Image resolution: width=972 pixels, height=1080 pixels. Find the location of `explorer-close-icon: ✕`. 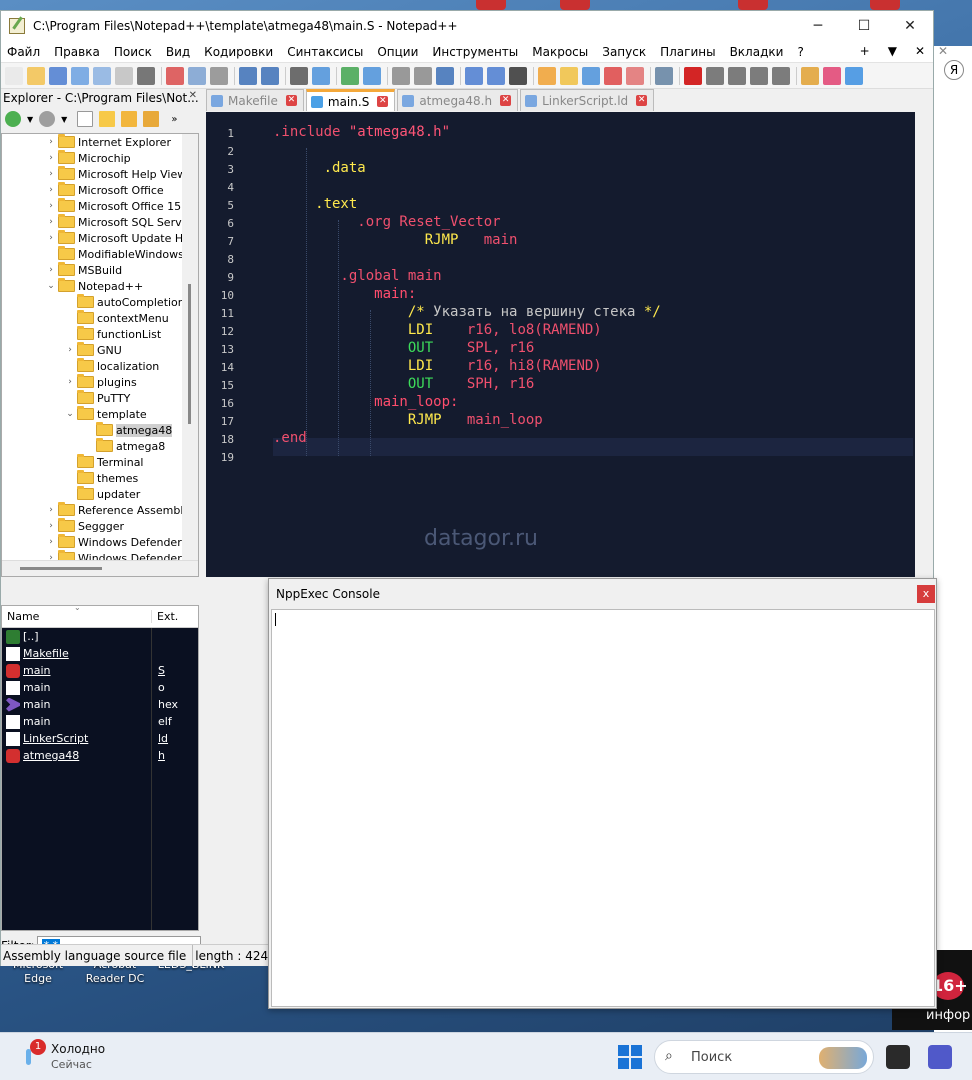

explorer-close-icon: ✕ is located at coordinates (193, 95).